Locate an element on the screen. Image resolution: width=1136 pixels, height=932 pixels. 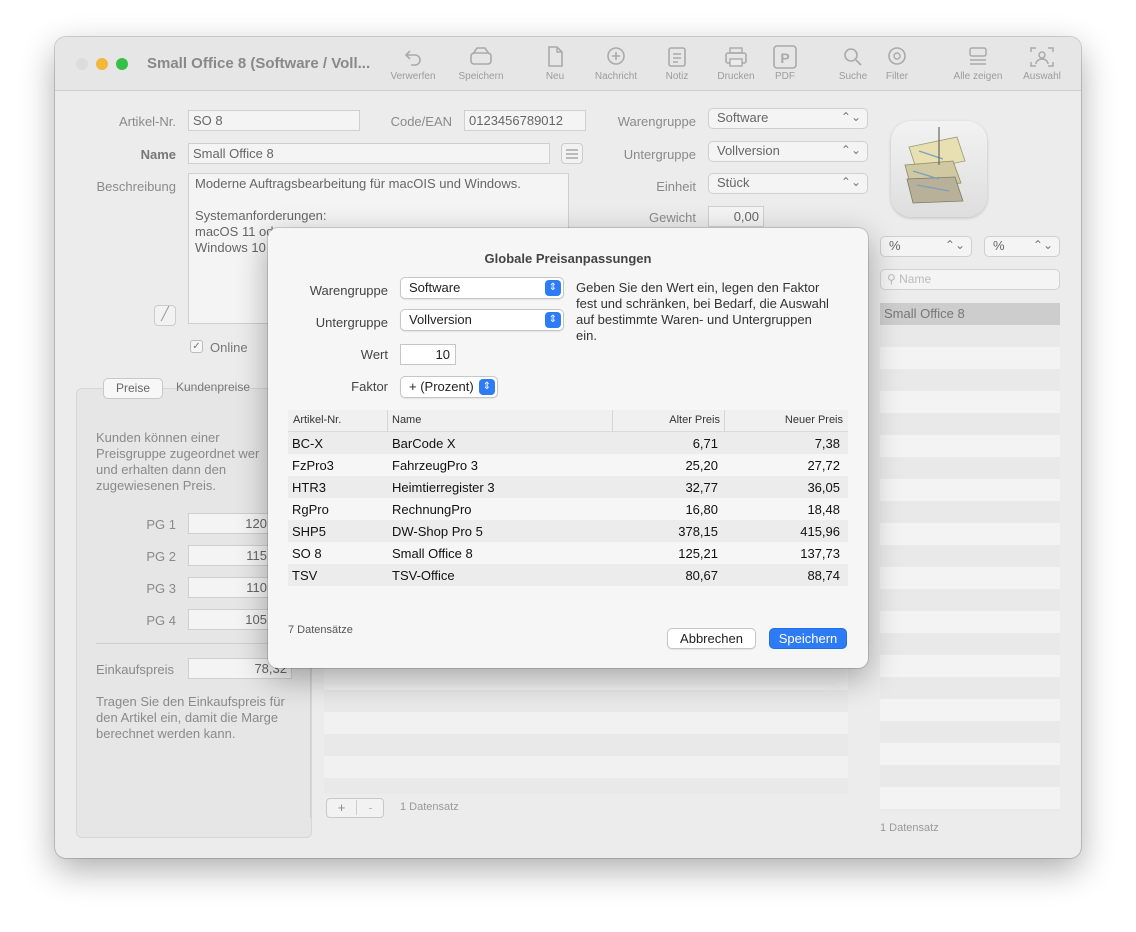
dialog-faktor-popup: + (Prozent) ⇕ is located at coordinates (449, 387).